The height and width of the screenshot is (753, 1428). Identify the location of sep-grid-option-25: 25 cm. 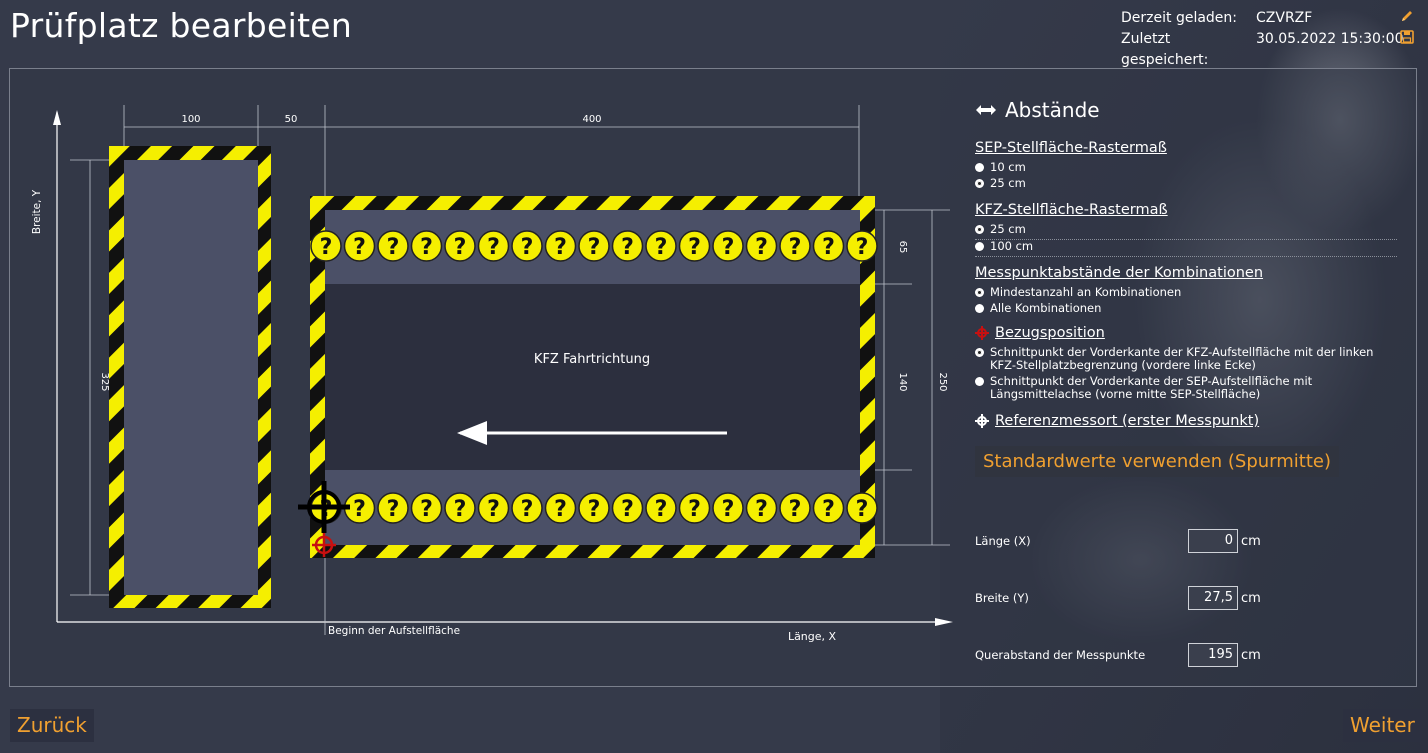
(1187, 183).